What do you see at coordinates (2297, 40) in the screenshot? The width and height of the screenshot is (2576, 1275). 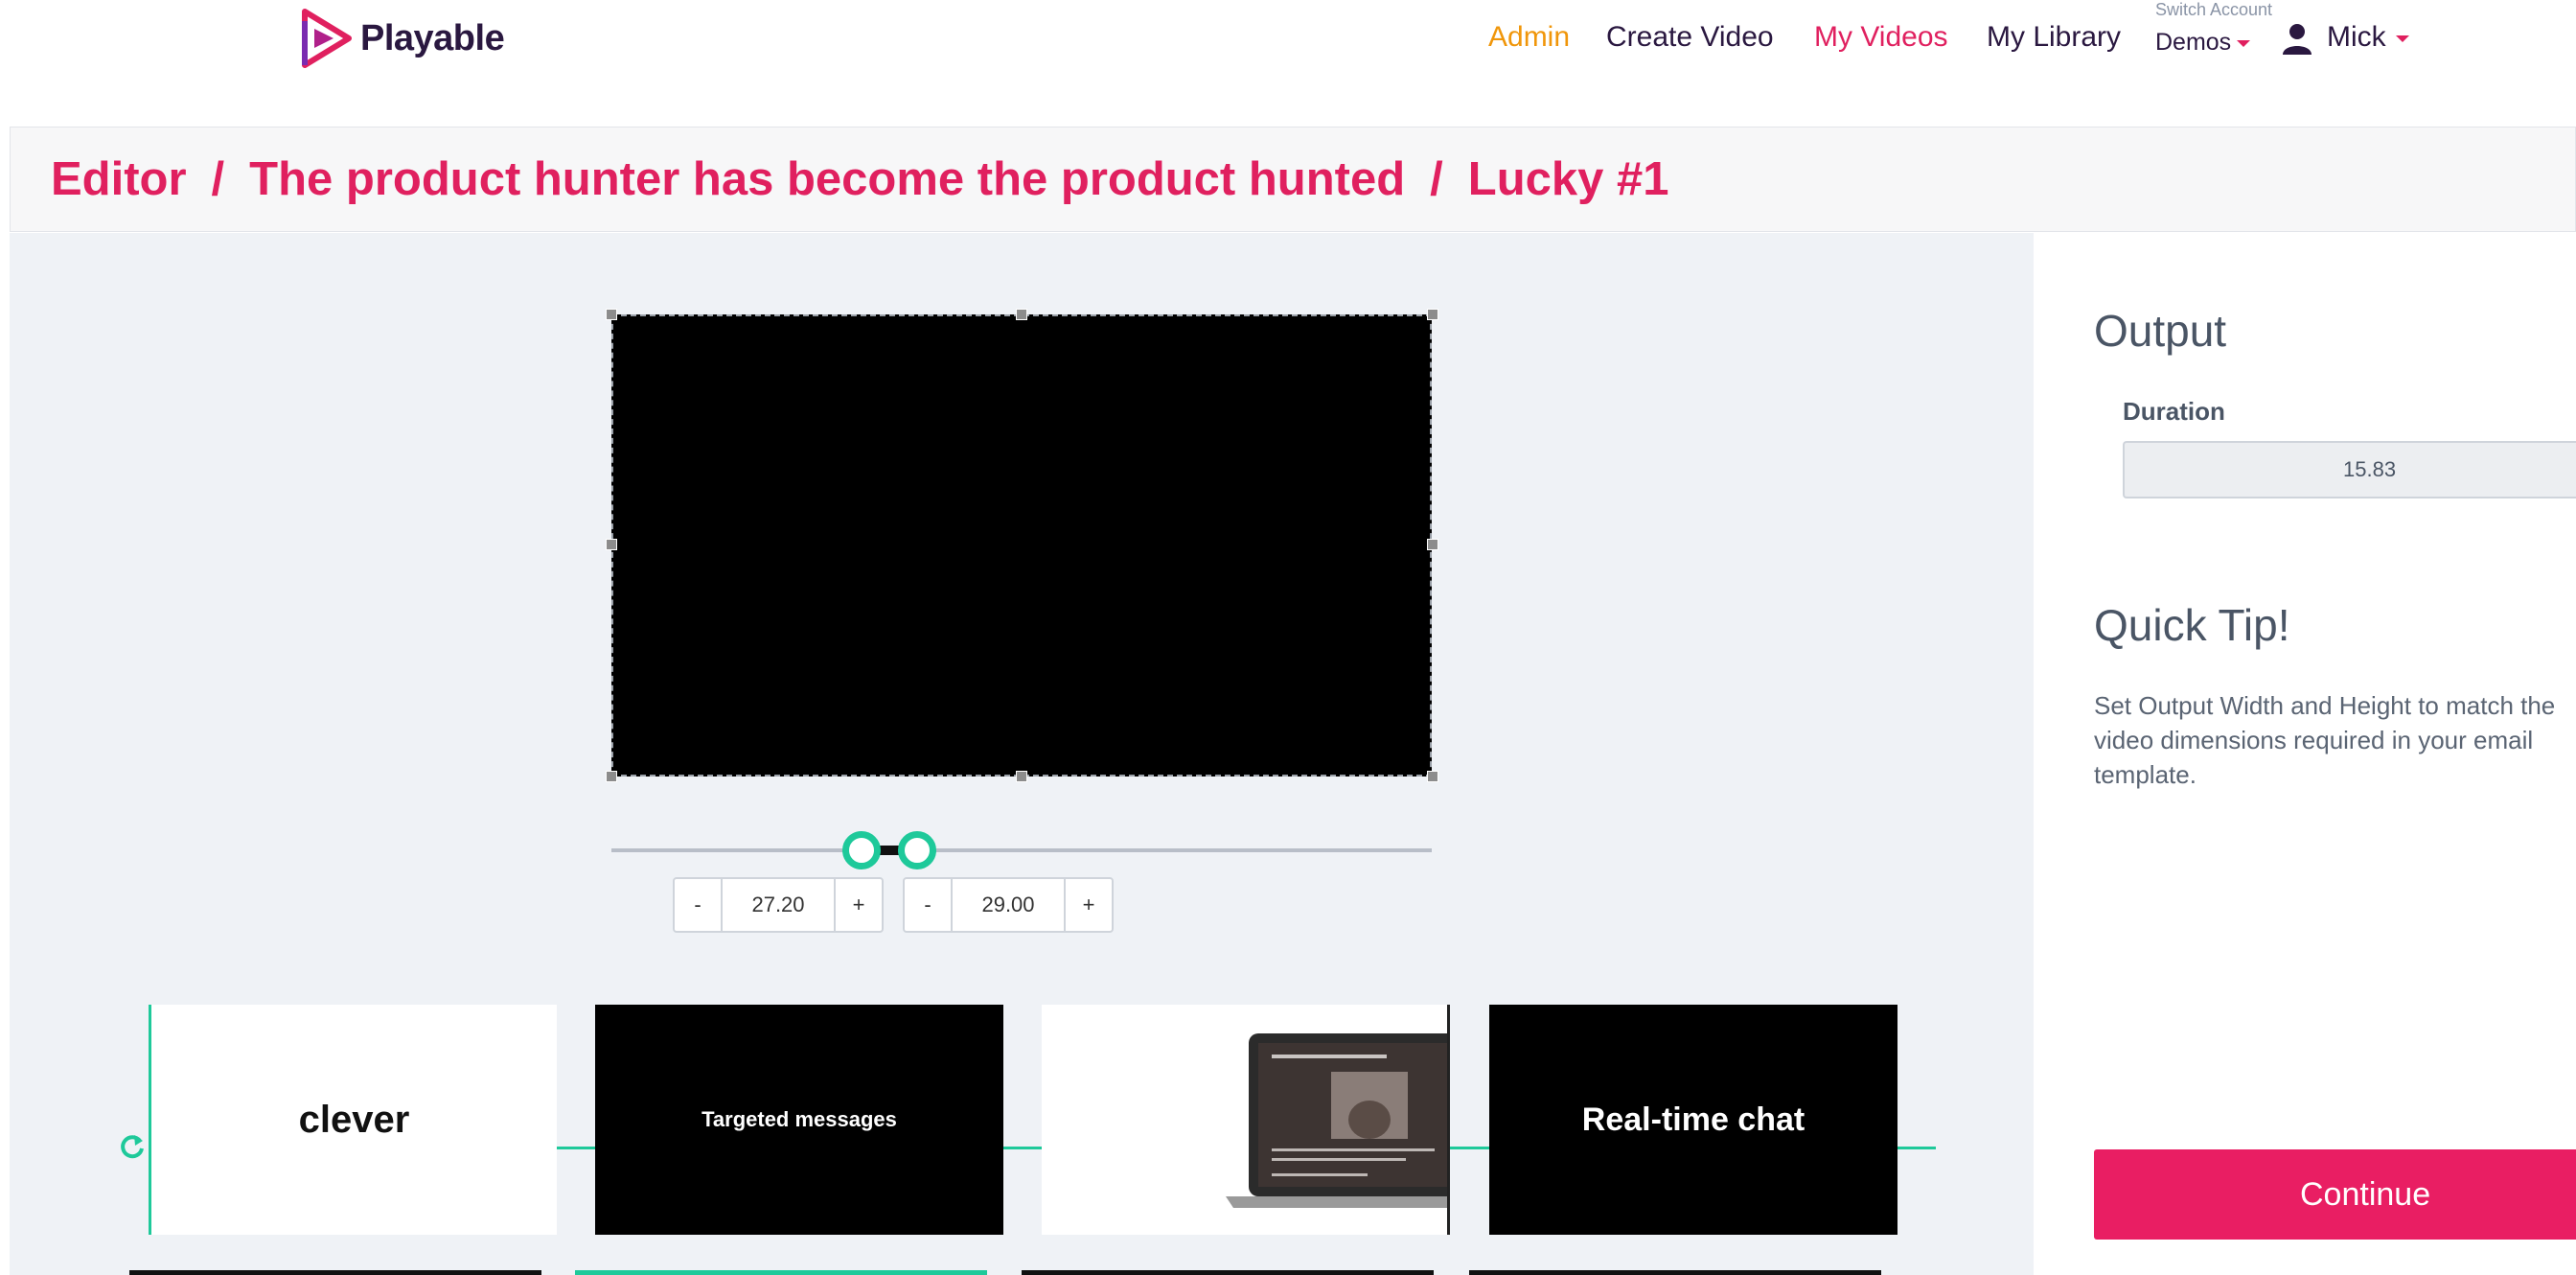 I see `user-icon` at bounding box center [2297, 40].